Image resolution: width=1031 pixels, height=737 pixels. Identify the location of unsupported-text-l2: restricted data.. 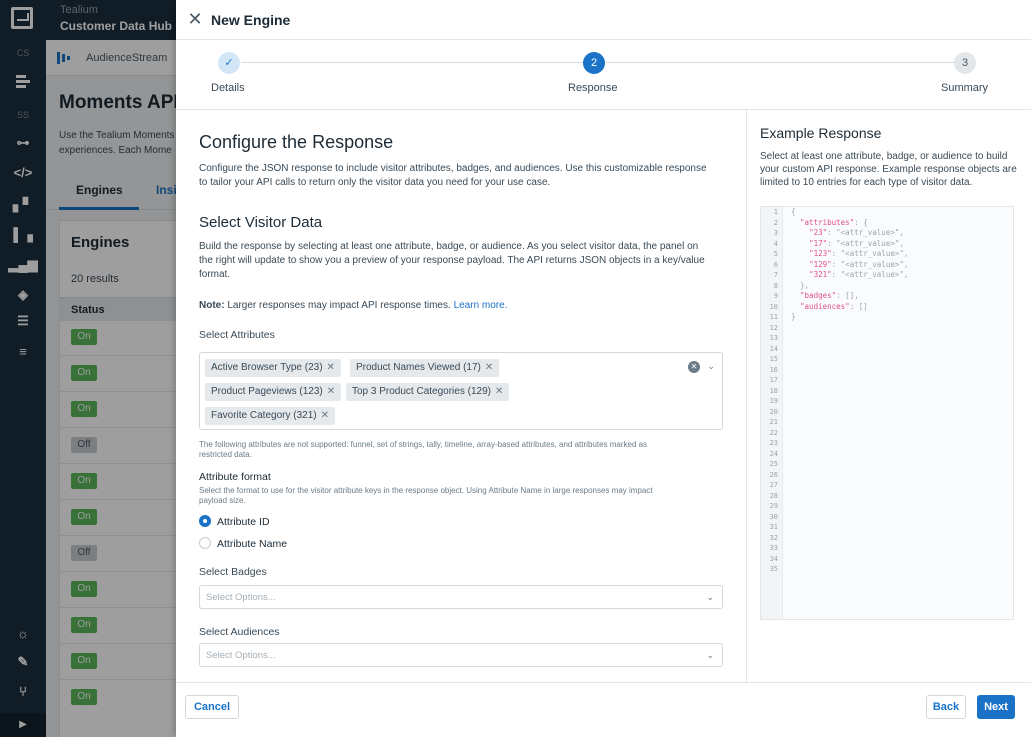
(225, 454).